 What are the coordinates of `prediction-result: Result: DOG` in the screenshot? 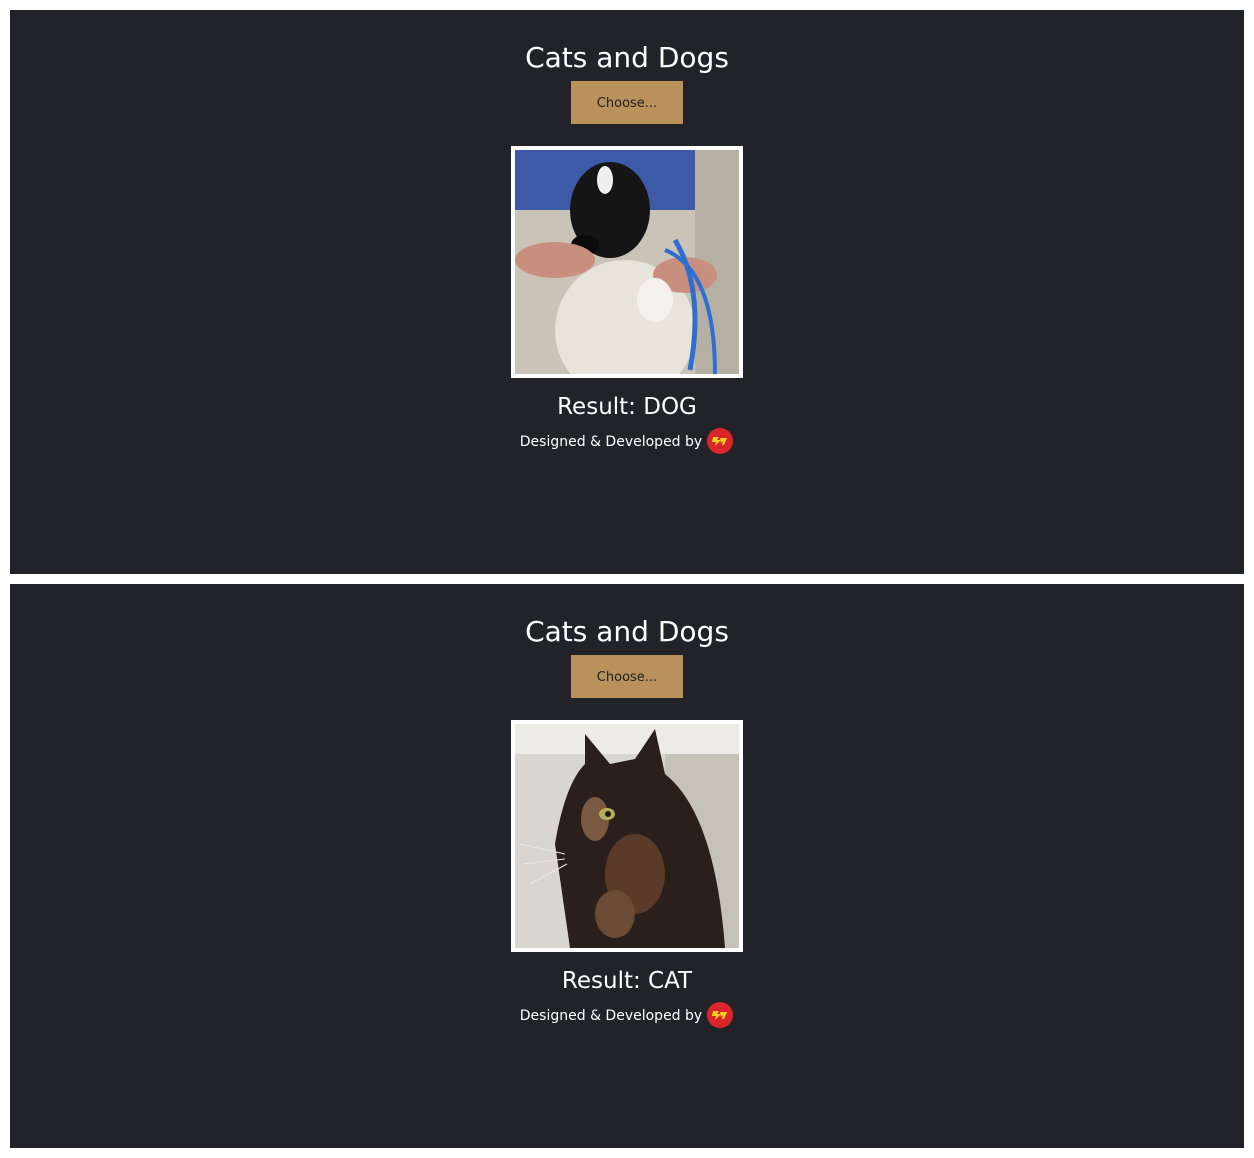 It's located at (627, 407).